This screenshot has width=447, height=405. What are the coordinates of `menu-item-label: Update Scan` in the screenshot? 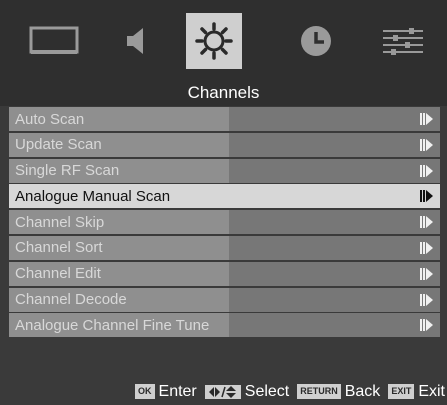 It's located at (58, 145).